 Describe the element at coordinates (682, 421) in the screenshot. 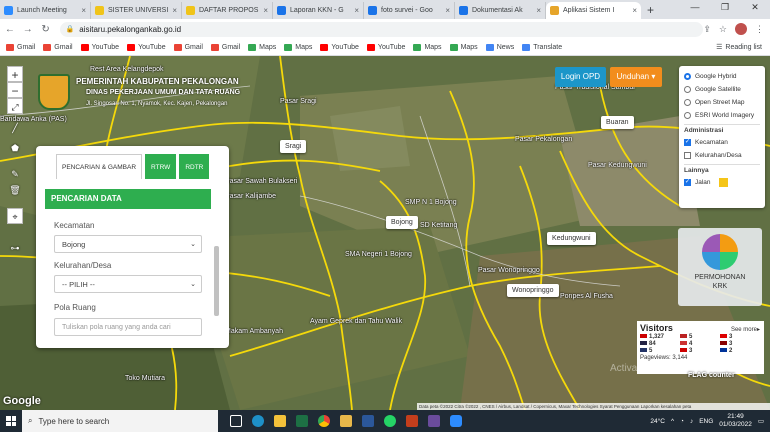

I see `network-icon: ◔` at that location.